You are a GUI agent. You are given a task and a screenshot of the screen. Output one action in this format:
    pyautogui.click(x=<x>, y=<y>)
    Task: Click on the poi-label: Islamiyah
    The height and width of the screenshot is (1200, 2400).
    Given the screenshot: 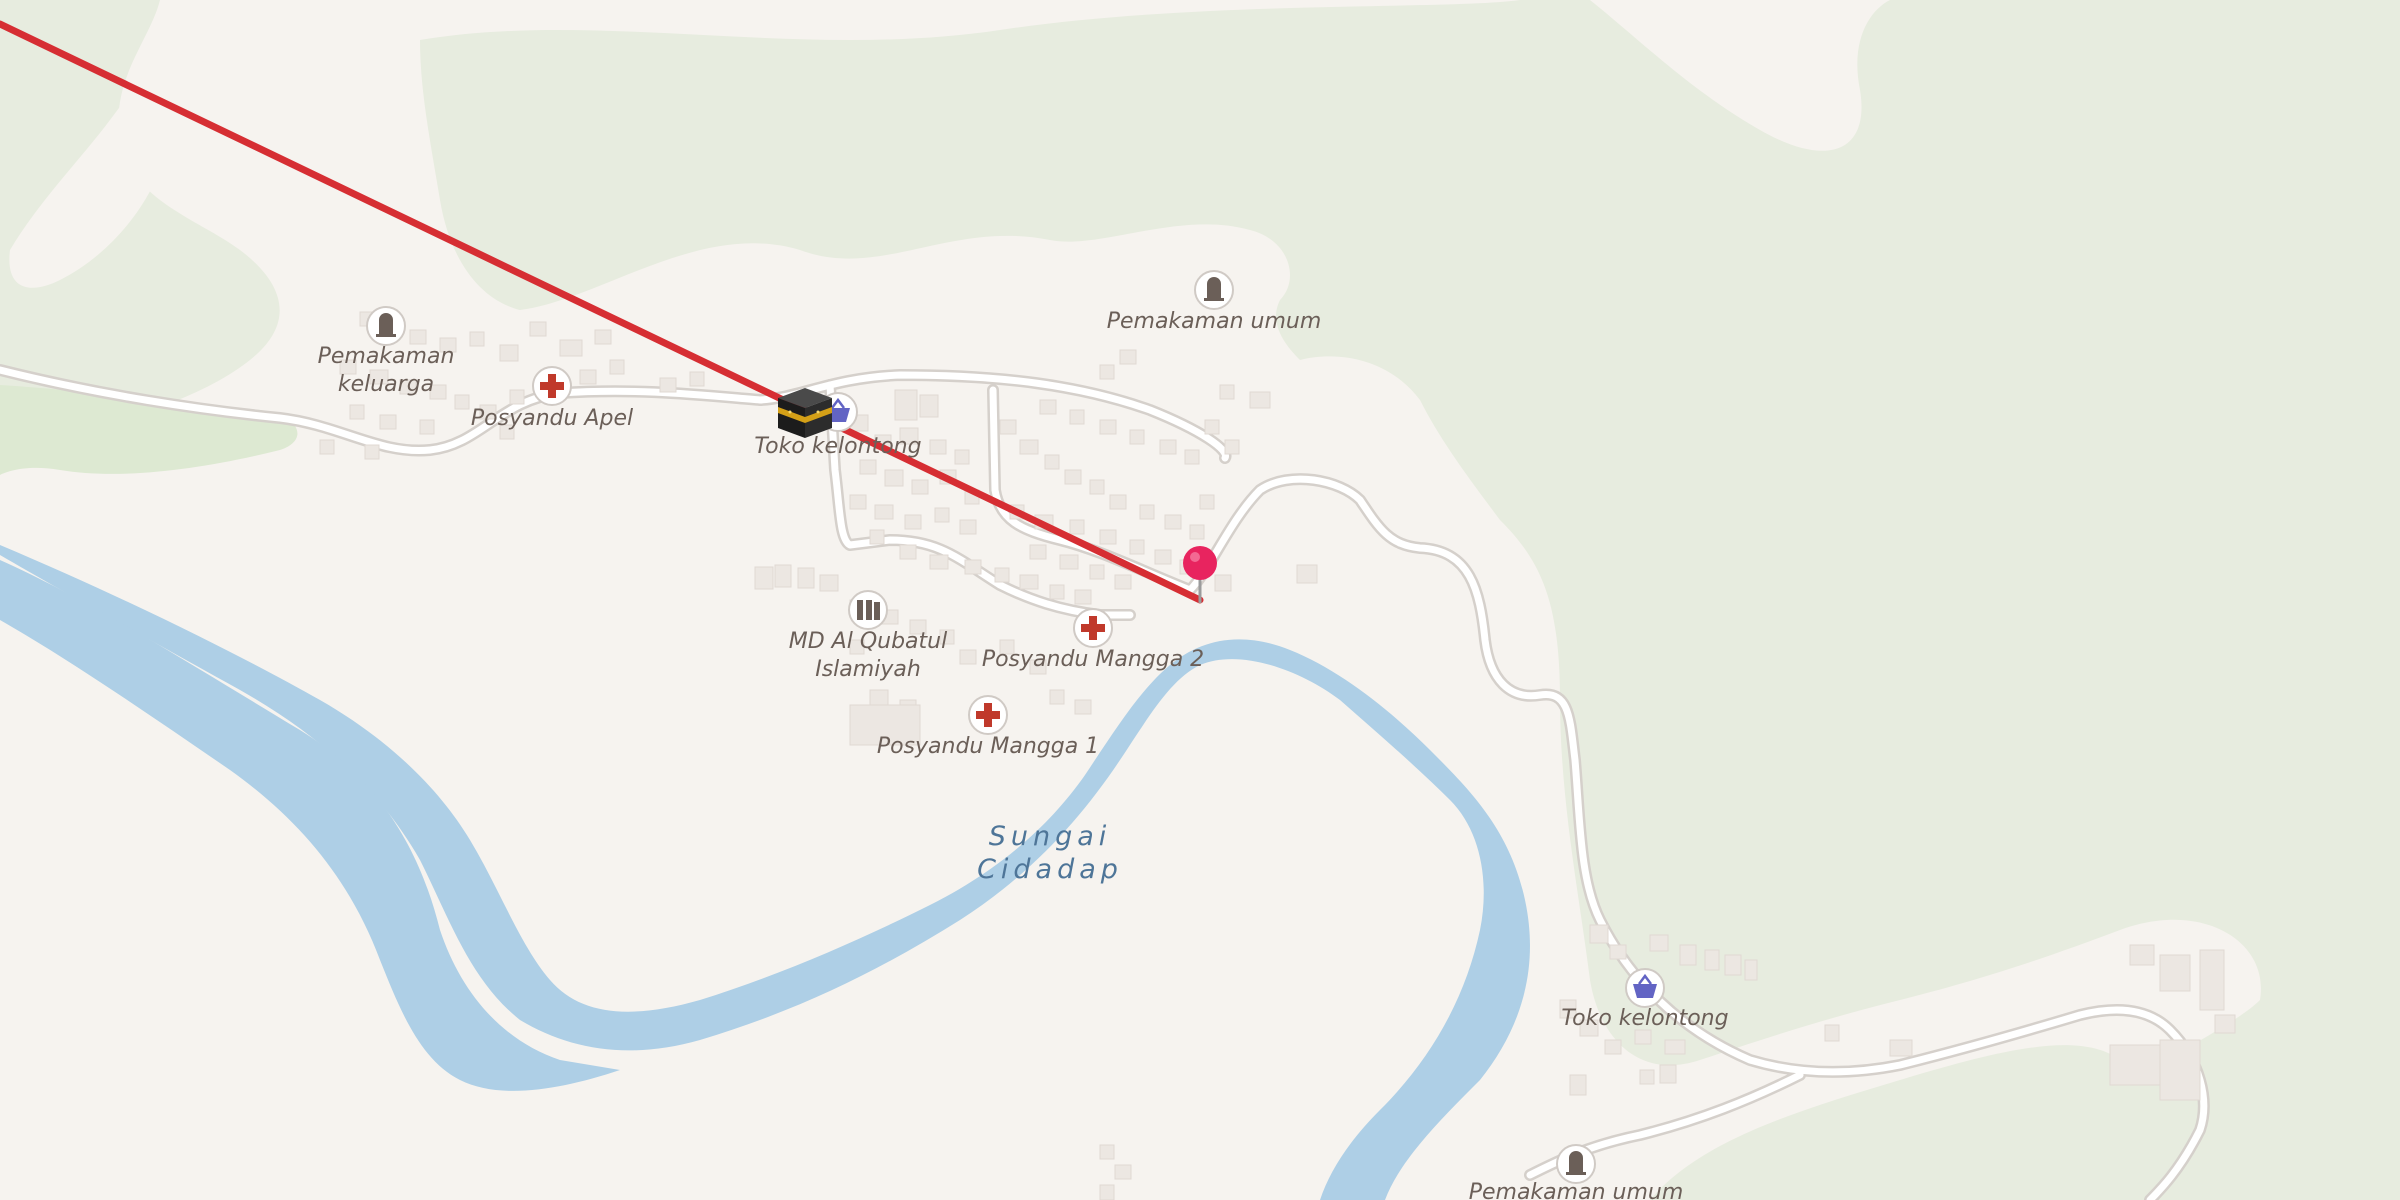 What is the action you would take?
    pyautogui.click(x=868, y=669)
    